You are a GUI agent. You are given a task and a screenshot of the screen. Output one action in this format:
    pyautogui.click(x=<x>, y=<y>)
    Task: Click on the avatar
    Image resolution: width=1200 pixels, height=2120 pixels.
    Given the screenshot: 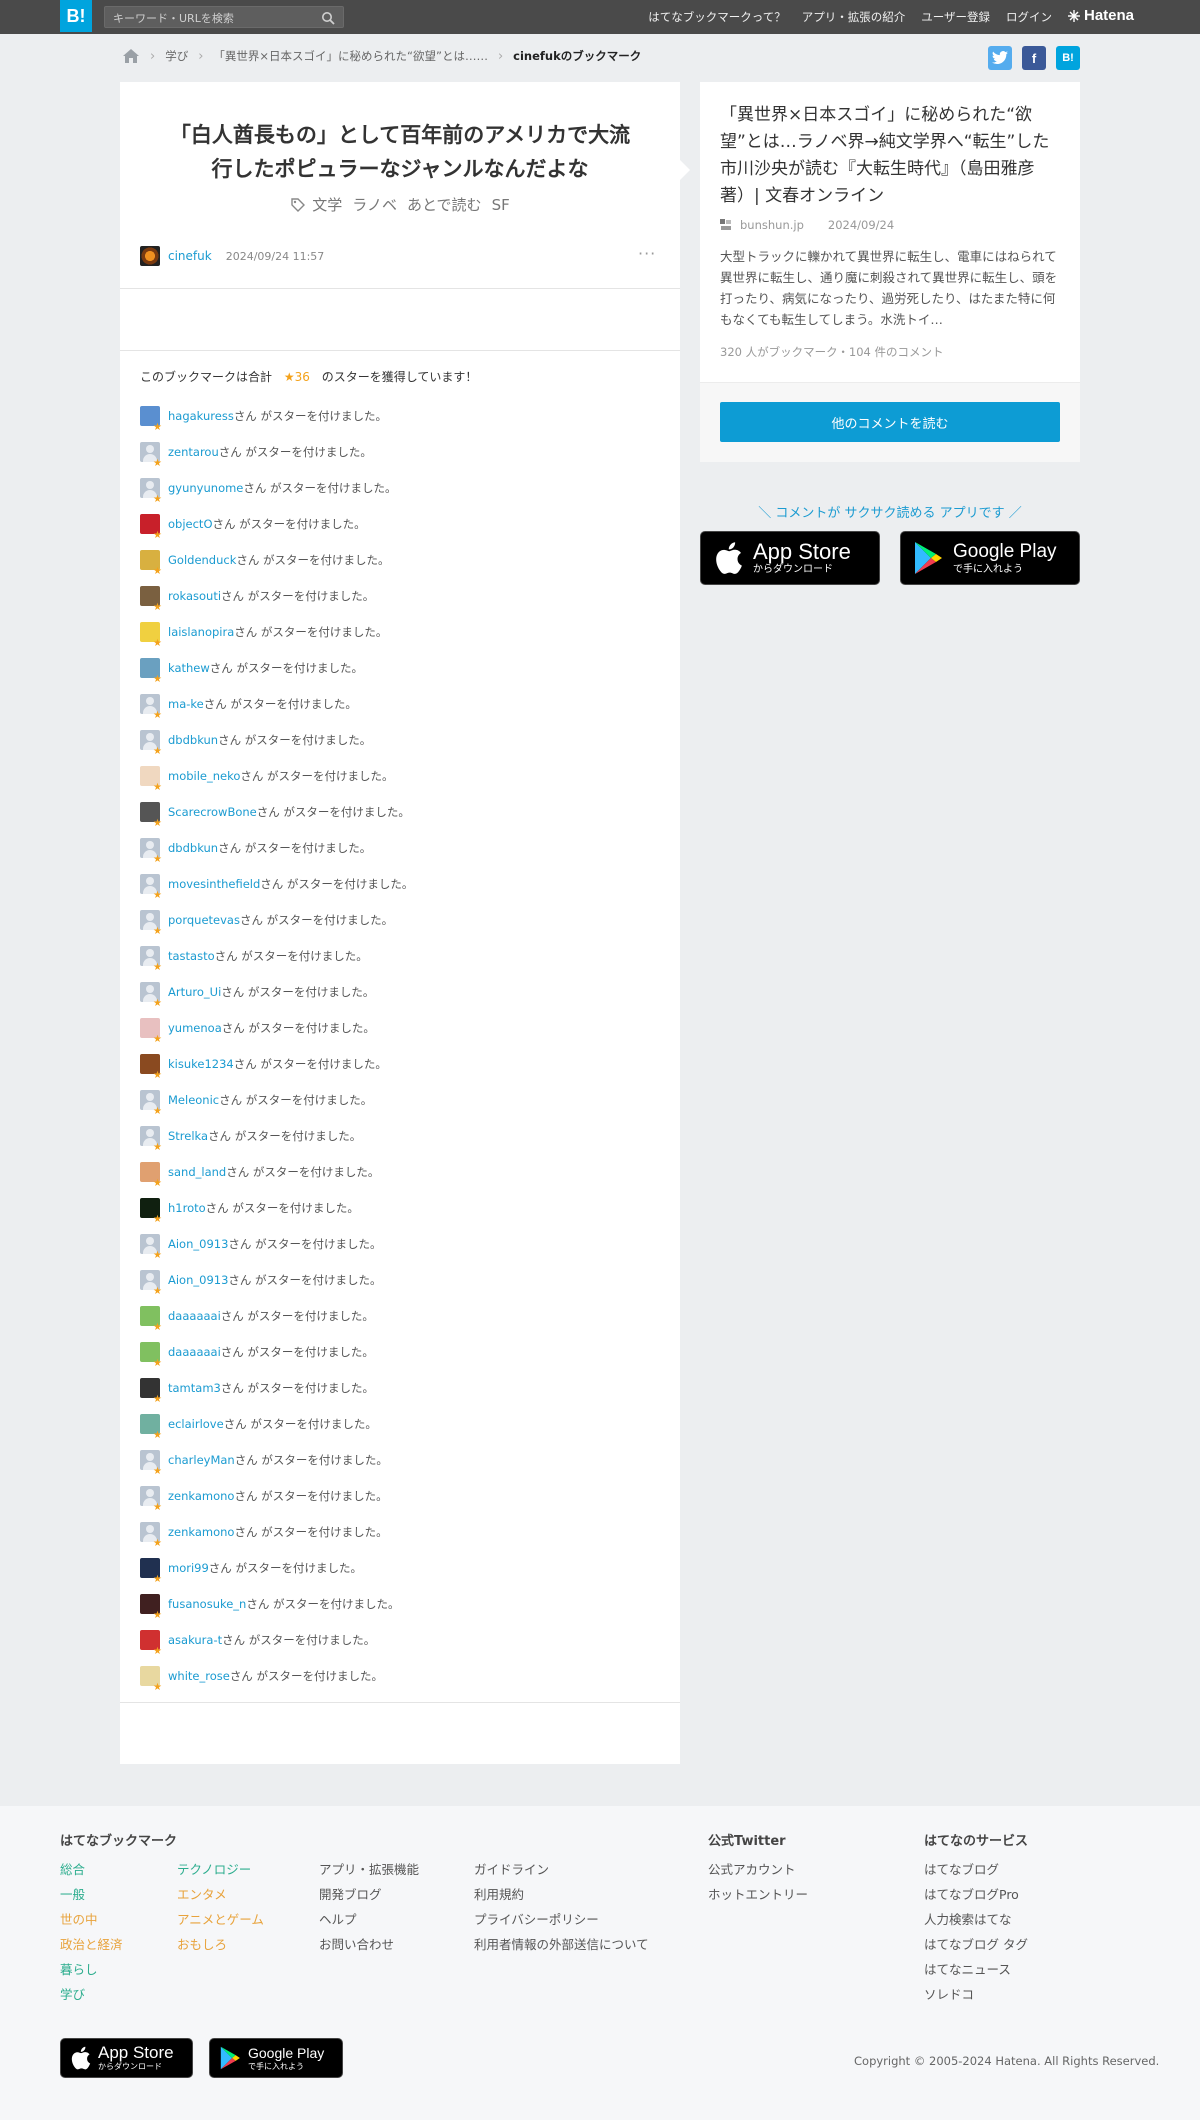 What is the action you would take?
    pyautogui.click(x=150, y=256)
    